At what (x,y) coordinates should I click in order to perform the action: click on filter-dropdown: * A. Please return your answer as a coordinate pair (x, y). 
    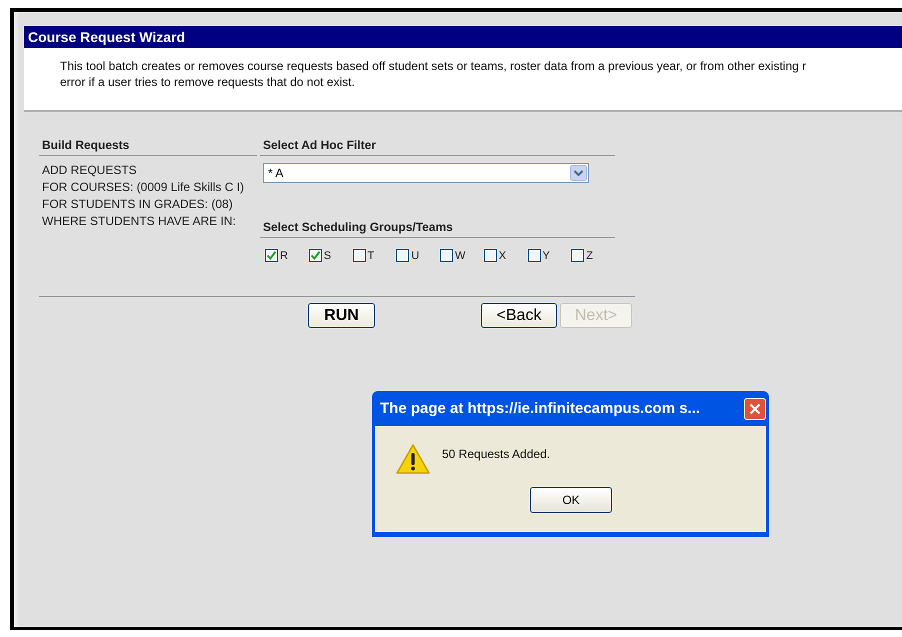
    Looking at the image, I should click on (426, 173).